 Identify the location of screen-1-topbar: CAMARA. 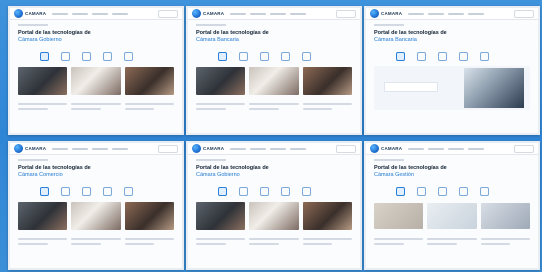
(96, 14).